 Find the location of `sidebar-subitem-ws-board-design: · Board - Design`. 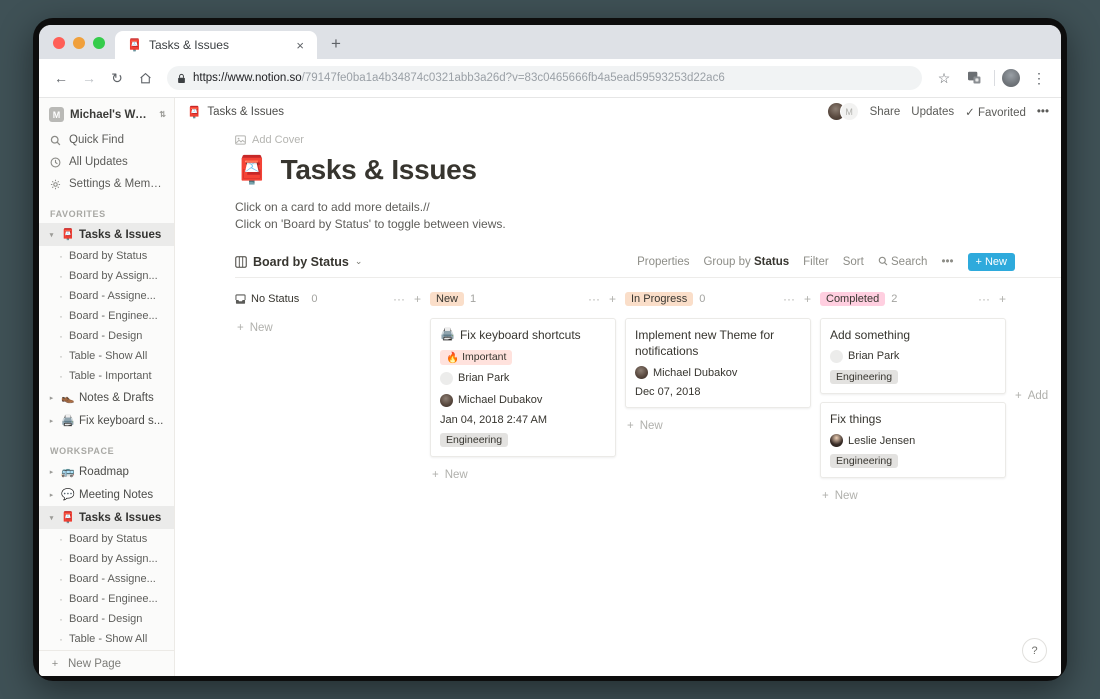

sidebar-subitem-ws-board-design: · Board - Design is located at coordinates (106, 619).